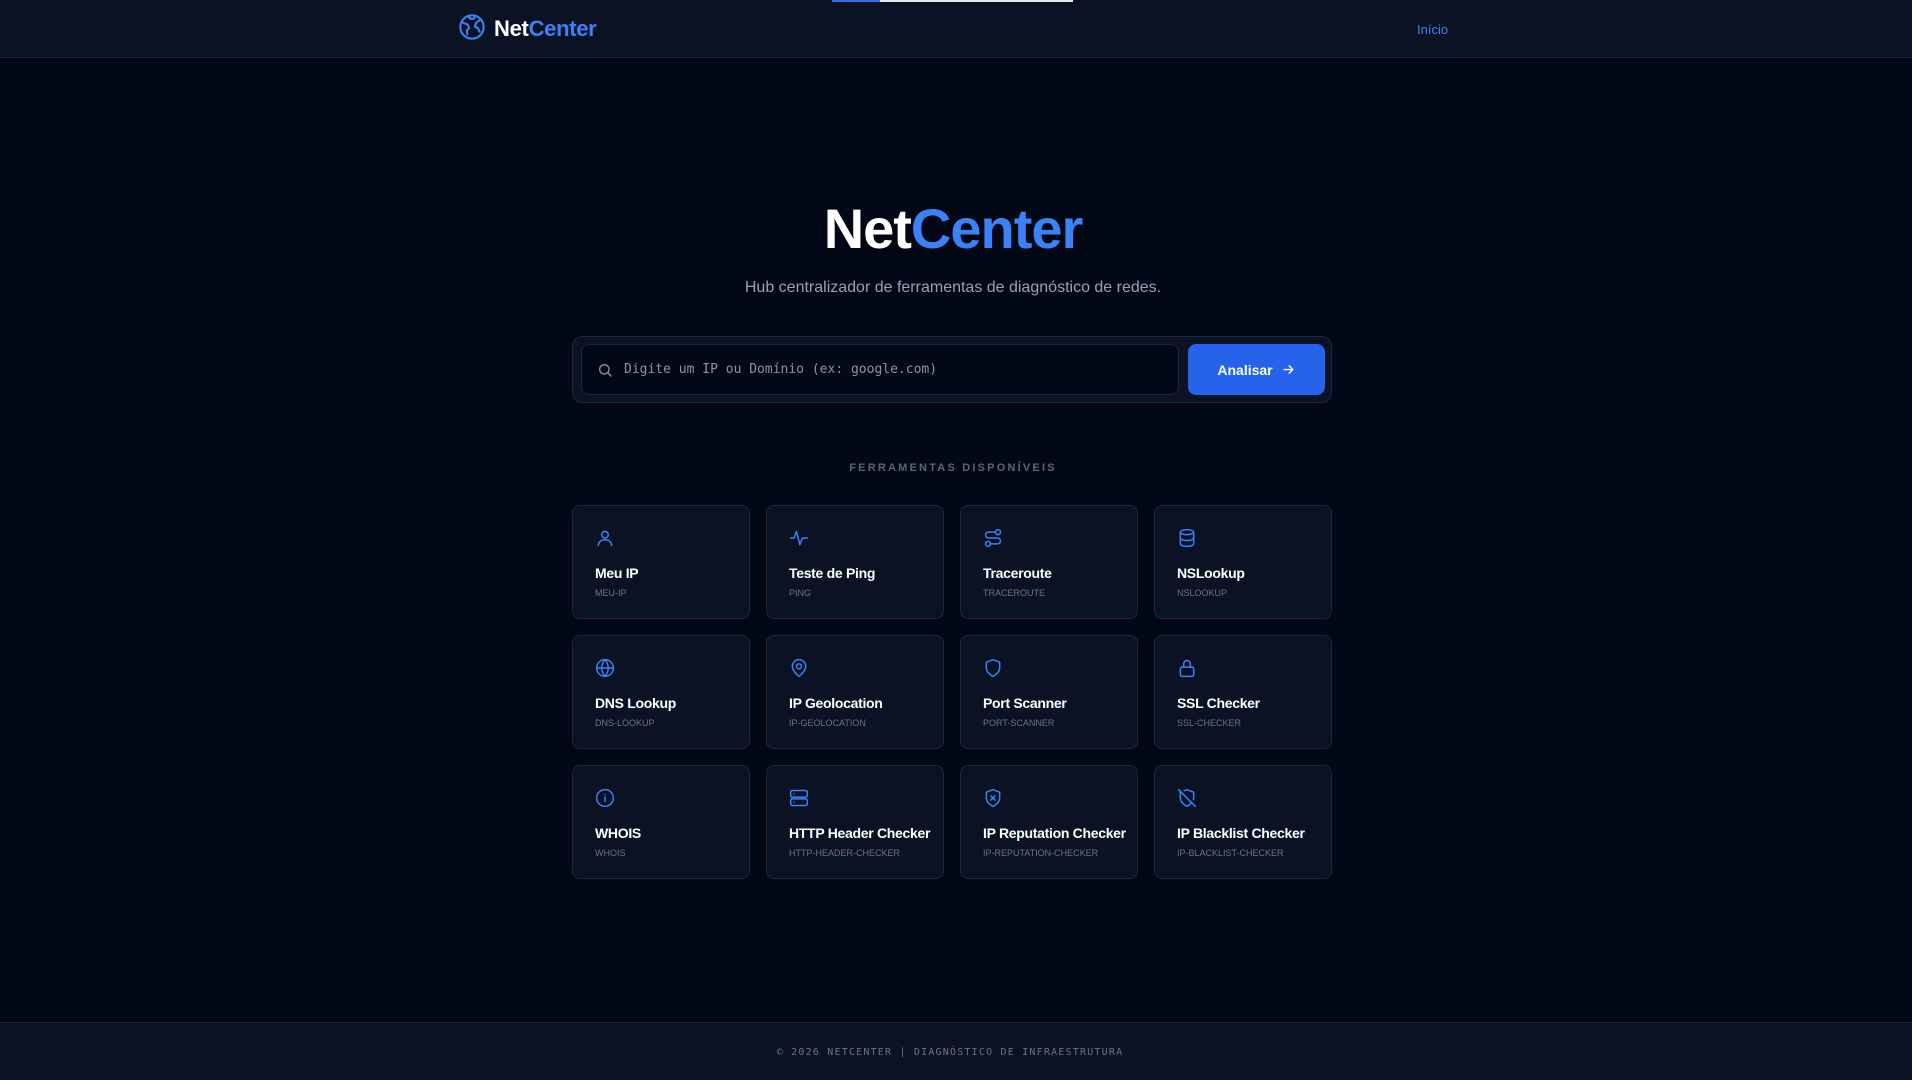 The image size is (1912, 1080). What do you see at coordinates (836, 703) in the screenshot?
I see `tool-card-title: IP Geolocation` at bounding box center [836, 703].